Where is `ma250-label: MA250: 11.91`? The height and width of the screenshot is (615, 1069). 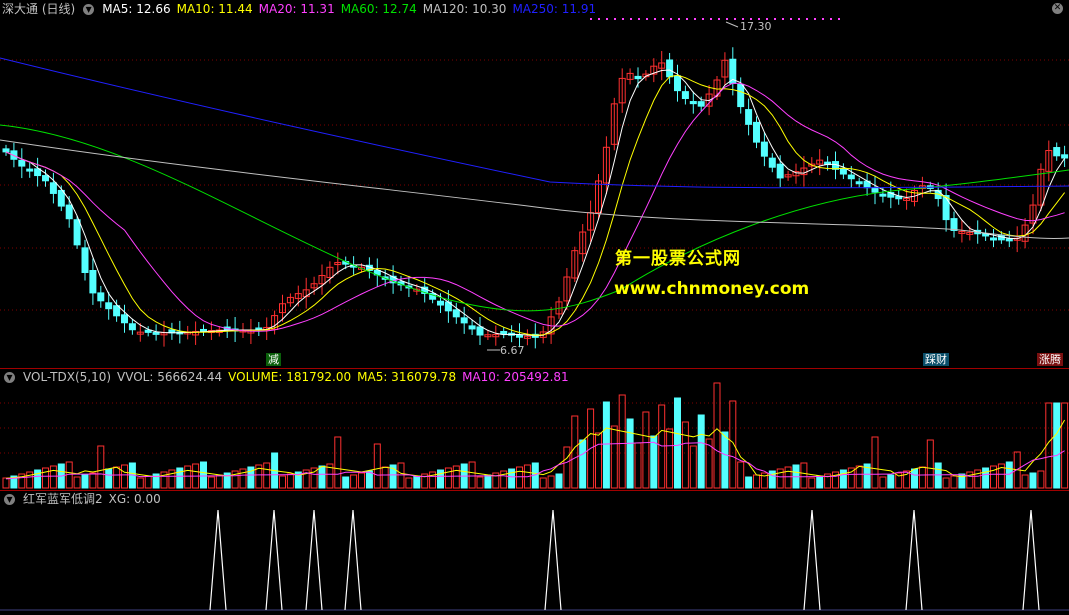
ma250-label: MA250: 11.91 is located at coordinates (554, 9).